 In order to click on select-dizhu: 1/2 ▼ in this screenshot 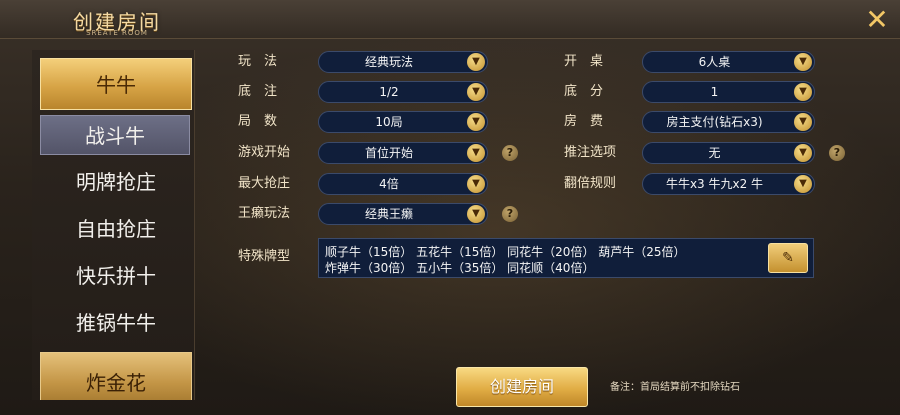, I will do `click(403, 92)`.